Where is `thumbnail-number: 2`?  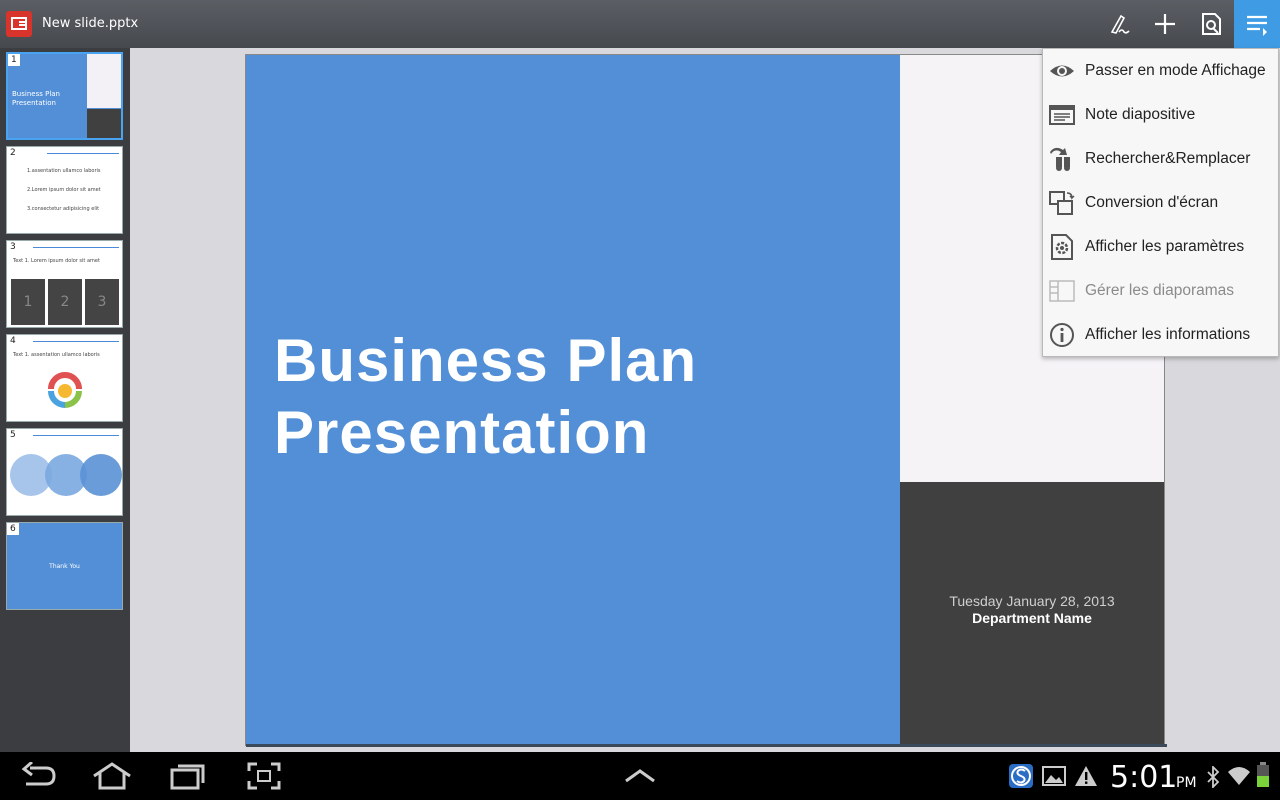
thumbnail-number: 2 is located at coordinates (13, 153).